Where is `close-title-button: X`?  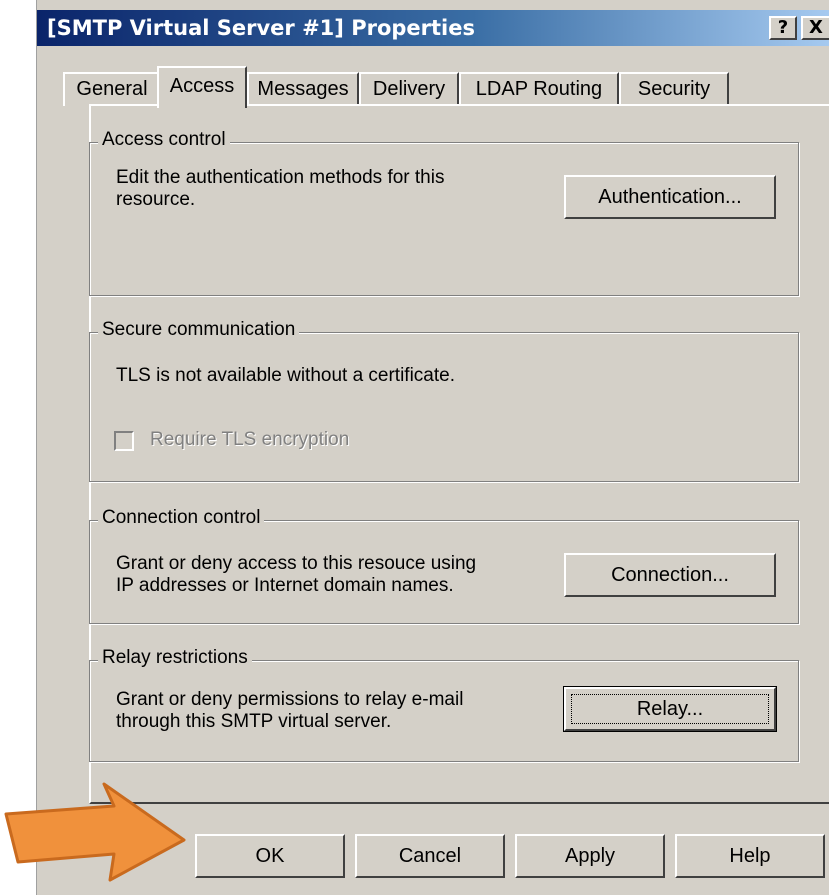
close-title-button: X is located at coordinates (815, 28).